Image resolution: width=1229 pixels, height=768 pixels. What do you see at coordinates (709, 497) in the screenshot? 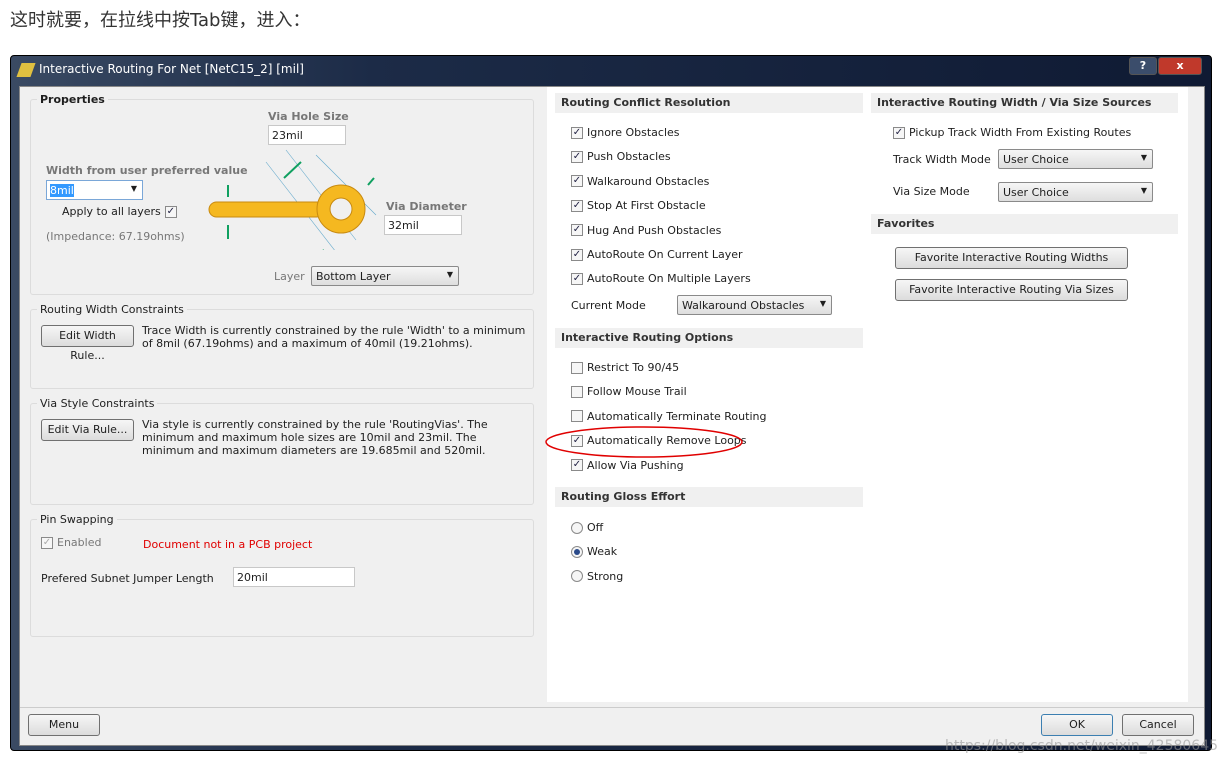
I see `gloss-section-title: Routing Gloss Effort` at bounding box center [709, 497].